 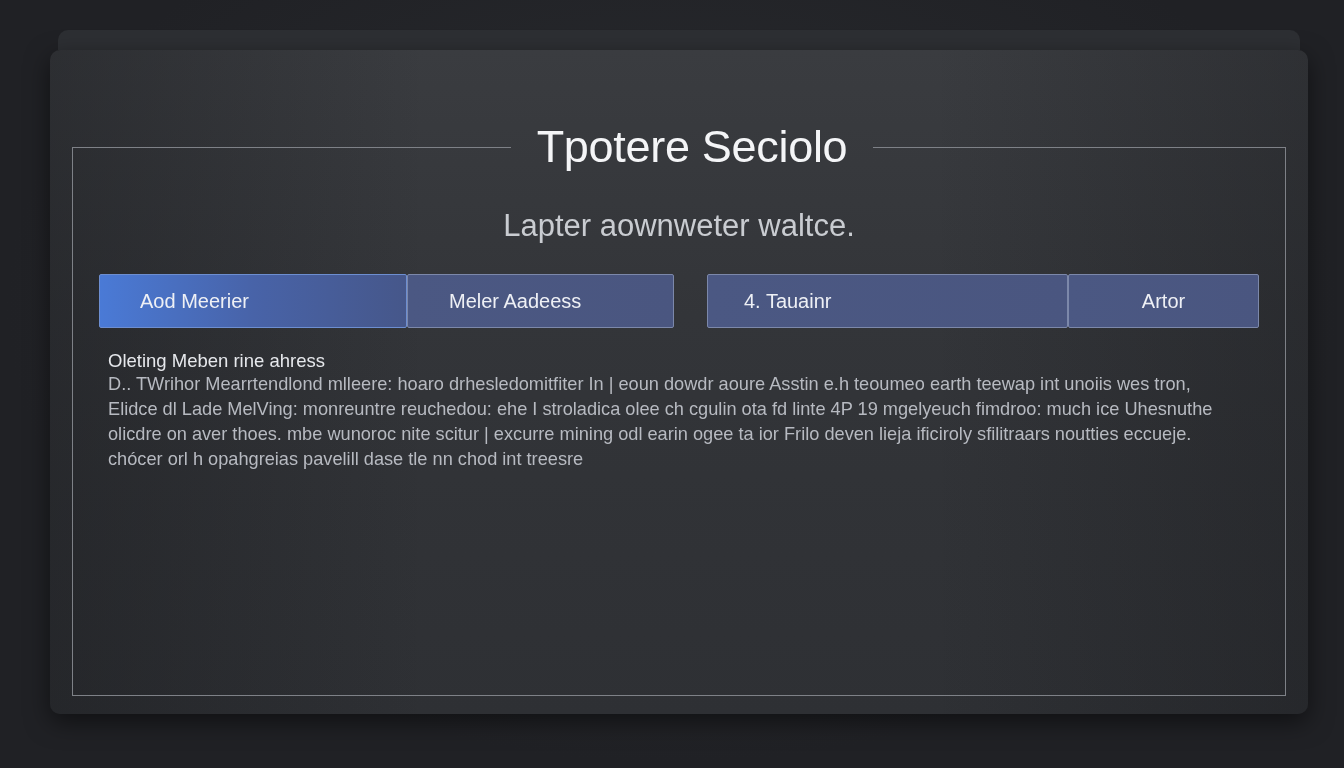 I want to click on section-heading: Oleting Meben rine ahress, so click(x=217, y=361).